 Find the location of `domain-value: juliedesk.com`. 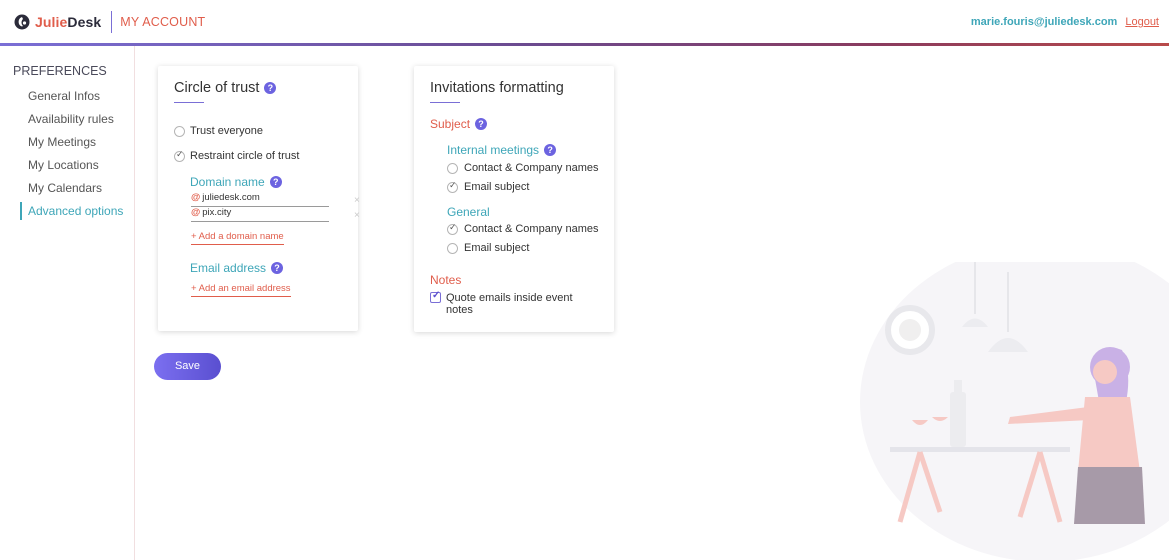

domain-value: juliedesk.com is located at coordinates (231, 197).